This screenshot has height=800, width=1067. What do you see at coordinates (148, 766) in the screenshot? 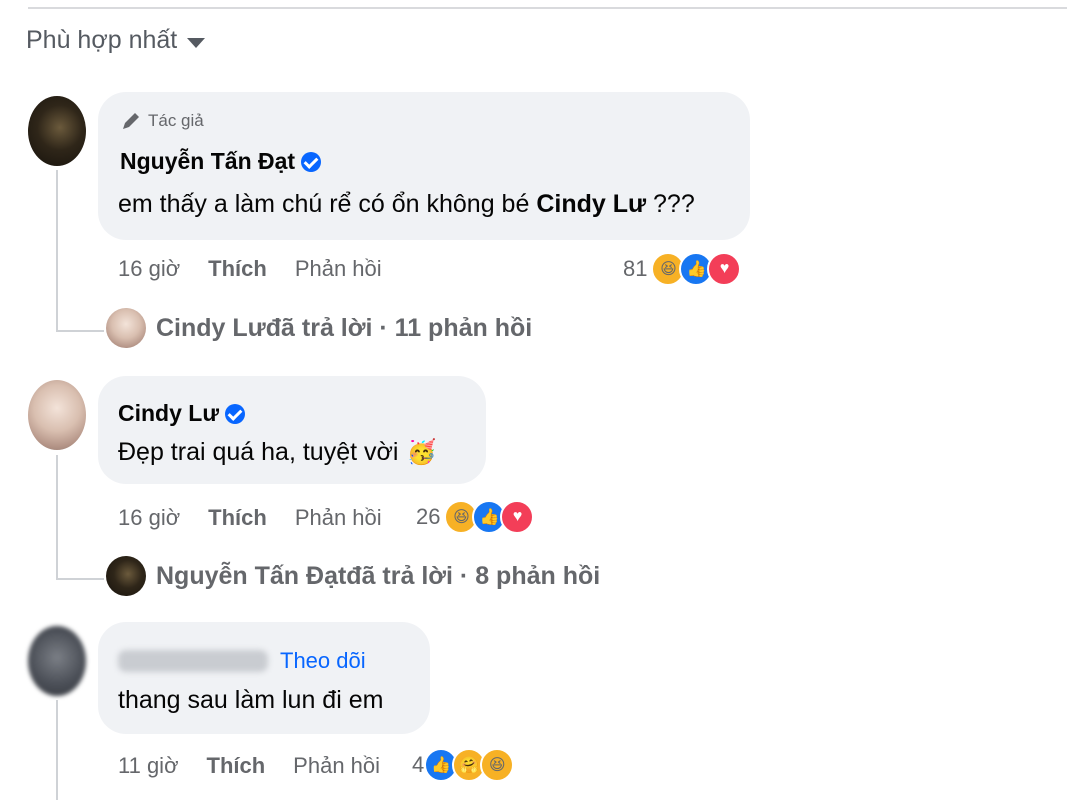
I see `timestamp: 11 giờ` at bounding box center [148, 766].